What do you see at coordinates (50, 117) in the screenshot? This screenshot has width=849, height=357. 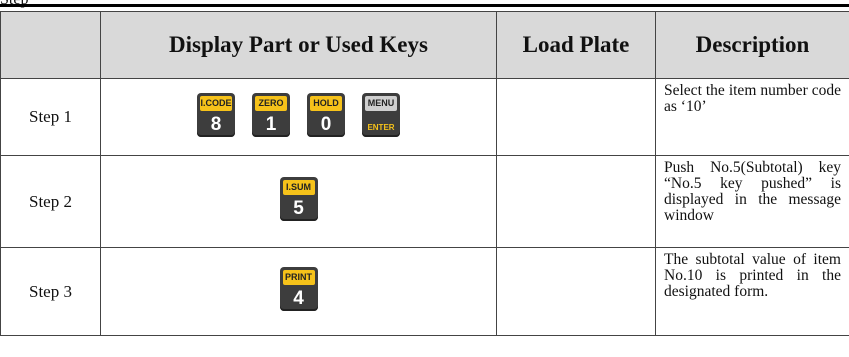 I see `step-label: Step 1` at bounding box center [50, 117].